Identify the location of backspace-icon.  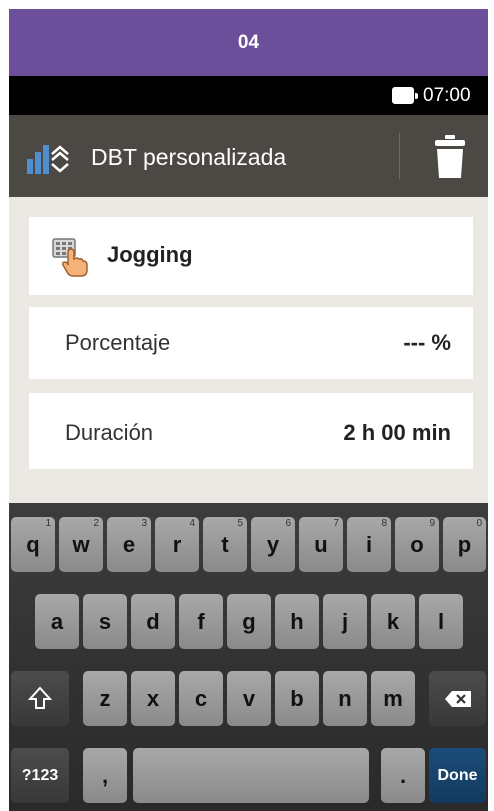
(457, 698).